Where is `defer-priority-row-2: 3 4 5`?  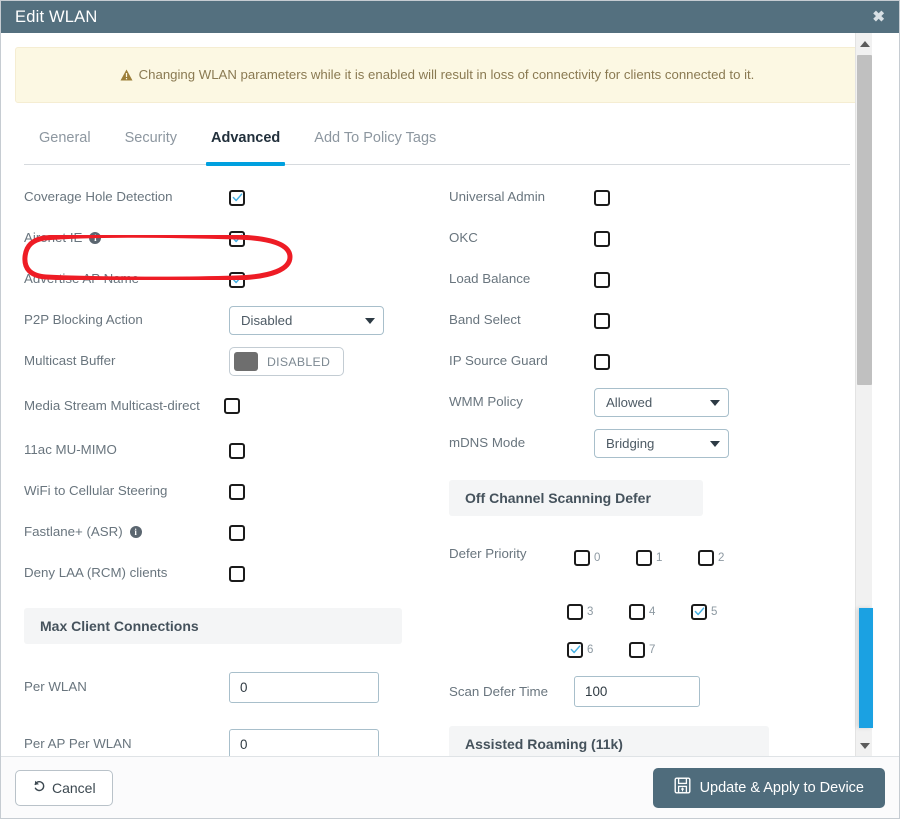 defer-priority-row-2: 3 4 5 is located at coordinates (663, 611).